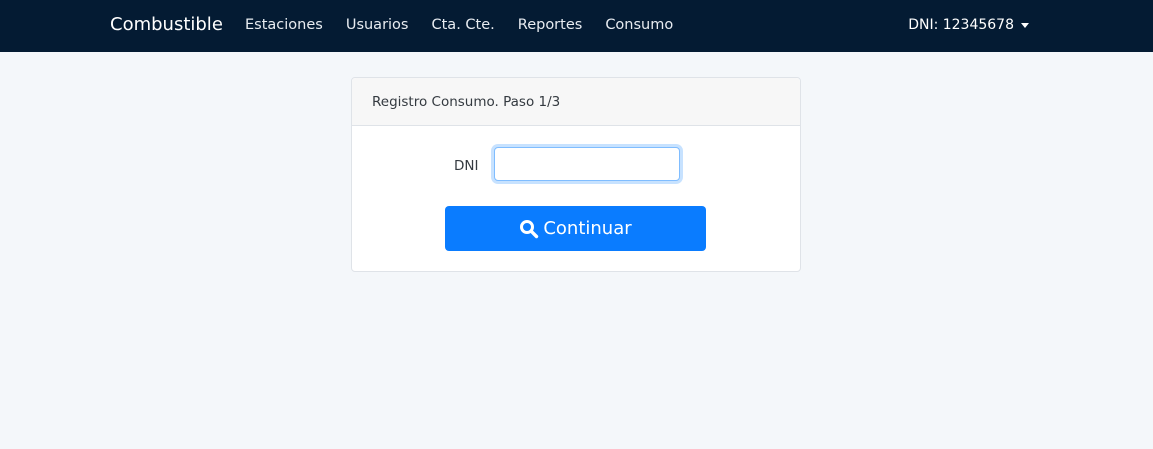 This screenshot has height=449, width=1153. I want to click on continue-button: Continuar, so click(575, 228).